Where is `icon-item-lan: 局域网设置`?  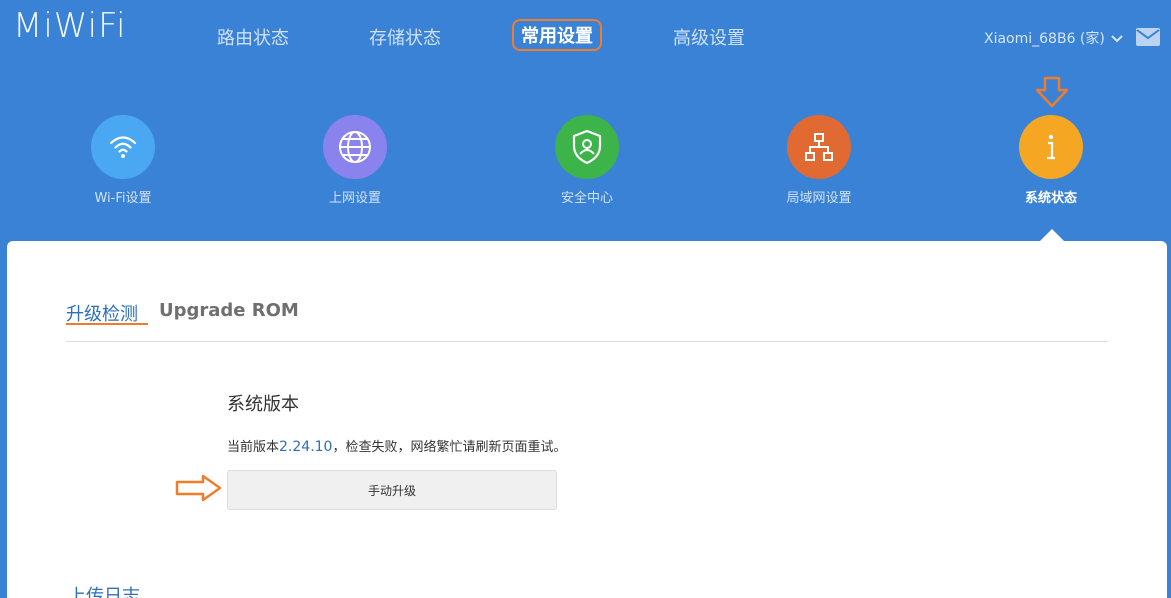 icon-item-lan: 局域网设置 is located at coordinates (819, 160).